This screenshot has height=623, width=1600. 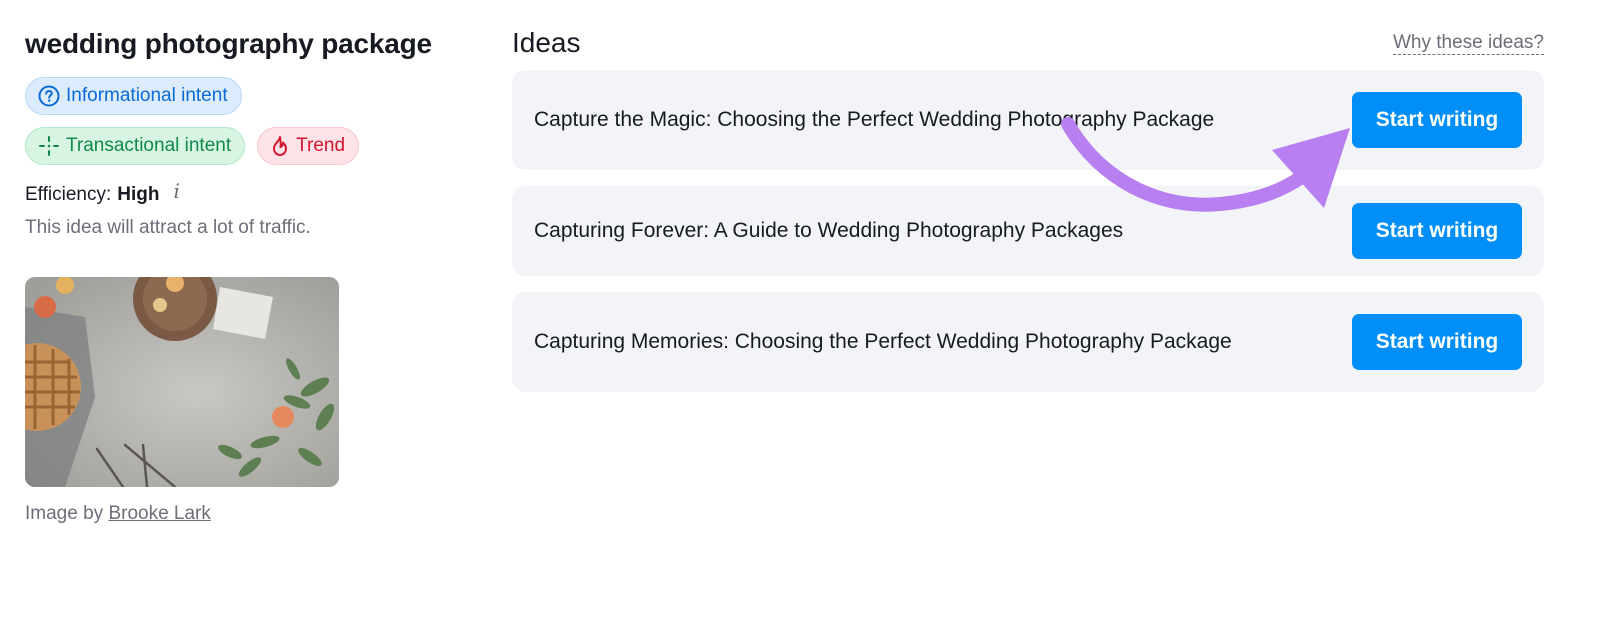 What do you see at coordinates (149, 145) in the screenshot?
I see `transactional-intent-label: Transactional intent` at bounding box center [149, 145].